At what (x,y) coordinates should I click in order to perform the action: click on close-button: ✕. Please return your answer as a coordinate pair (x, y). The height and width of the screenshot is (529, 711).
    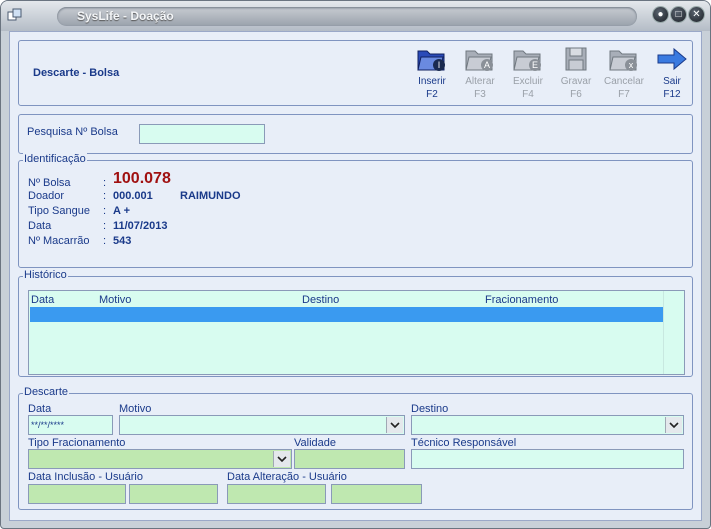
    Looking at the image, I should click on (696, 14).